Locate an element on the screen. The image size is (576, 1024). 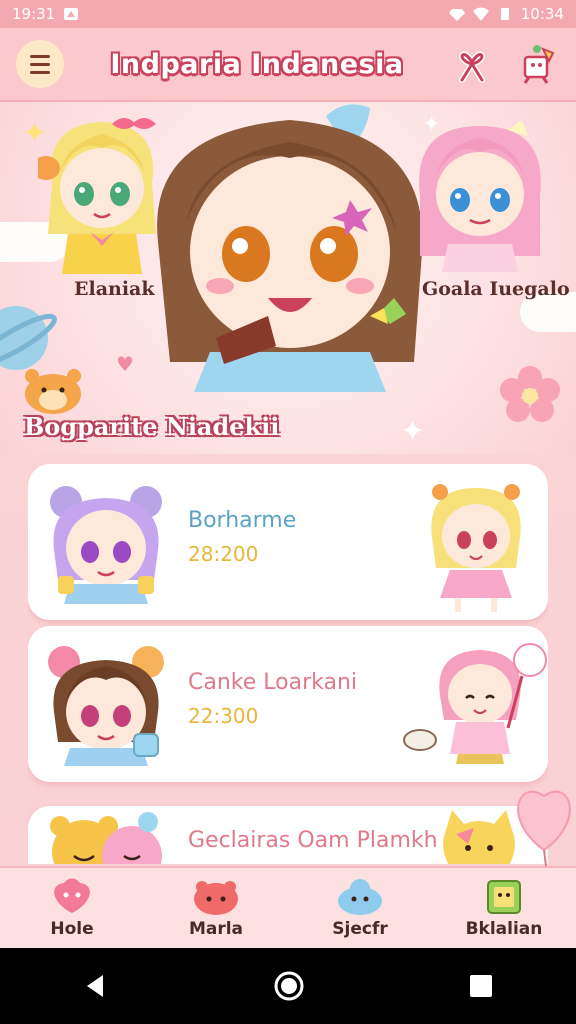
red-blob-icon is located at coordinates (216, 898).